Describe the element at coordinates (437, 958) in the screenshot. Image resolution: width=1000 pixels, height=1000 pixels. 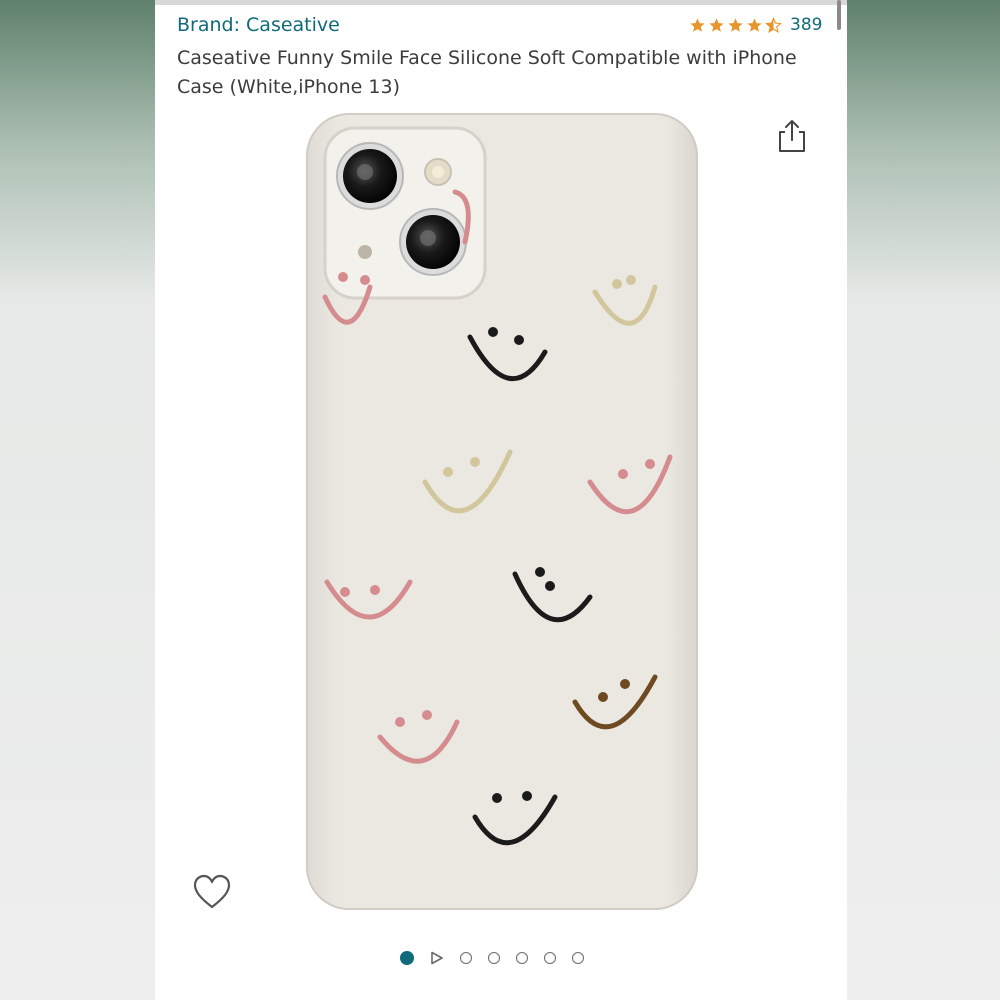
I see `play-icon` at that location.